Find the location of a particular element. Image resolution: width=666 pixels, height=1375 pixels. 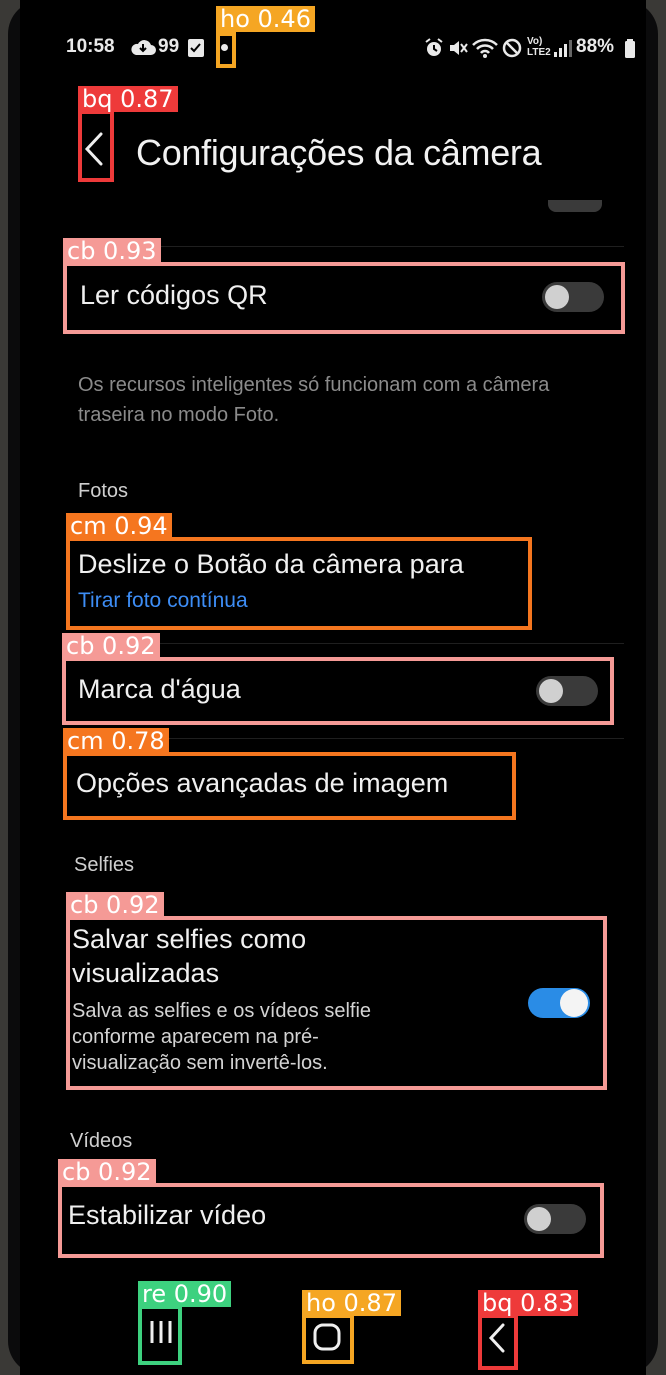

scrolled-row-fragment is located at coordinates (230, 203).